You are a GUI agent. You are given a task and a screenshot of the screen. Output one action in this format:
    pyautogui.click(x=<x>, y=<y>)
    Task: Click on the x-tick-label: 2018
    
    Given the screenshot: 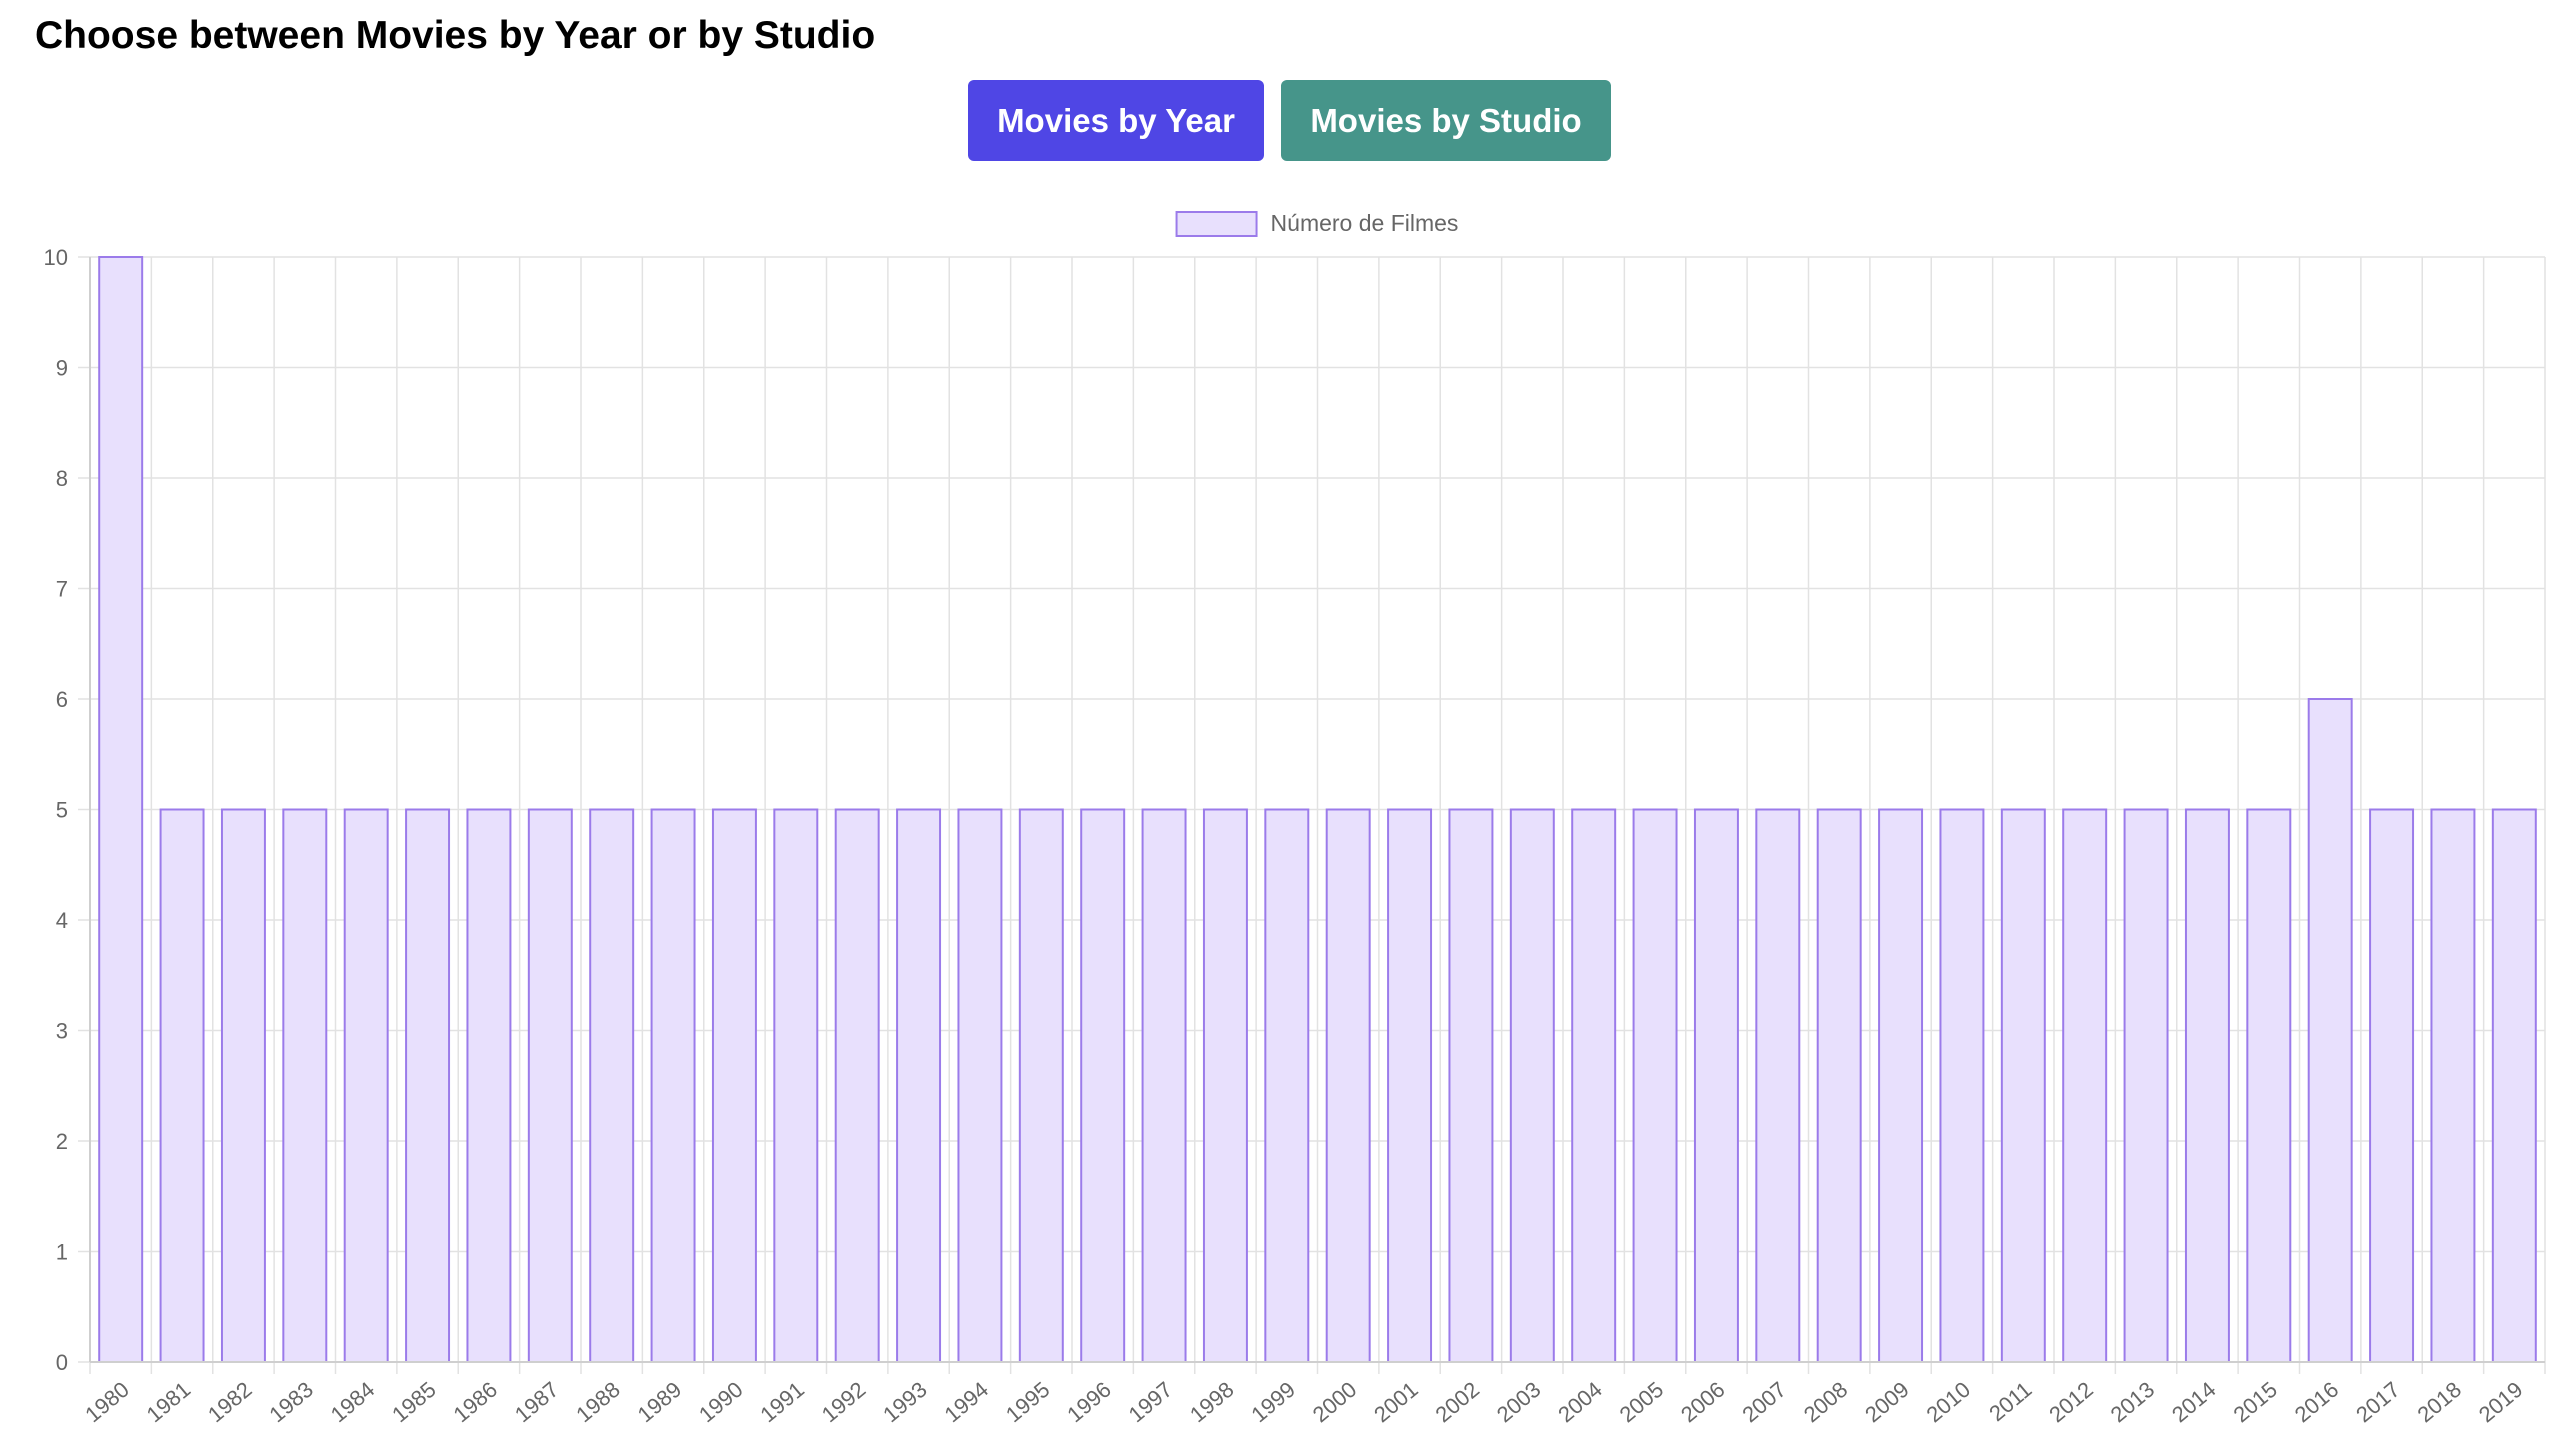 What is the action you would take?
    pyautogui.click(x=2440, y=1402)
    